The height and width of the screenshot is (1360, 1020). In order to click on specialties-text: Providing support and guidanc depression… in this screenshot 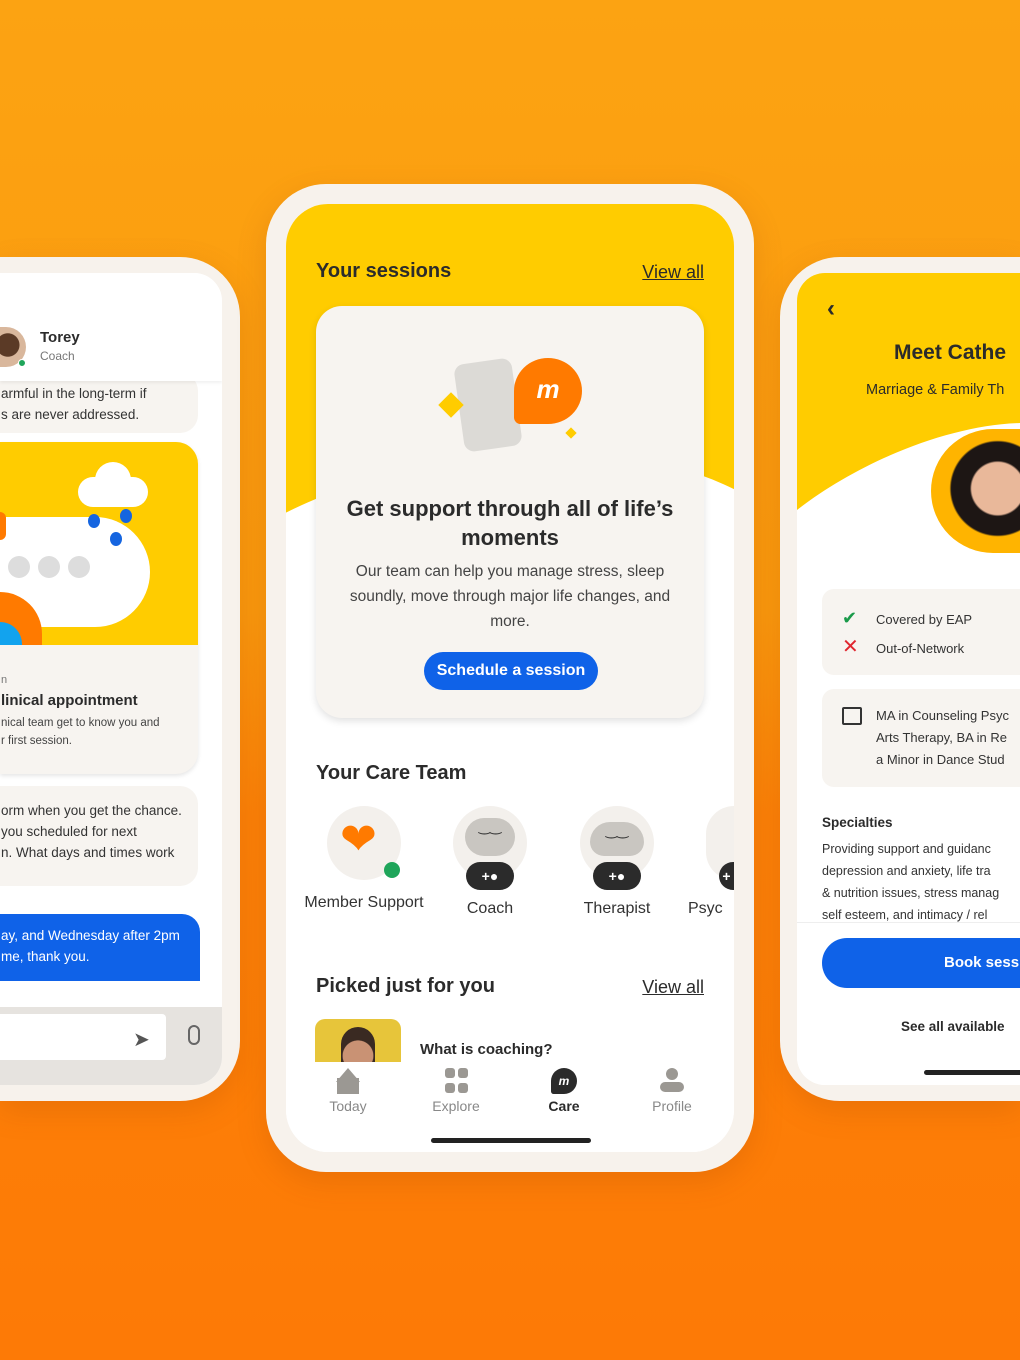, I will do `click(910, 882)`.